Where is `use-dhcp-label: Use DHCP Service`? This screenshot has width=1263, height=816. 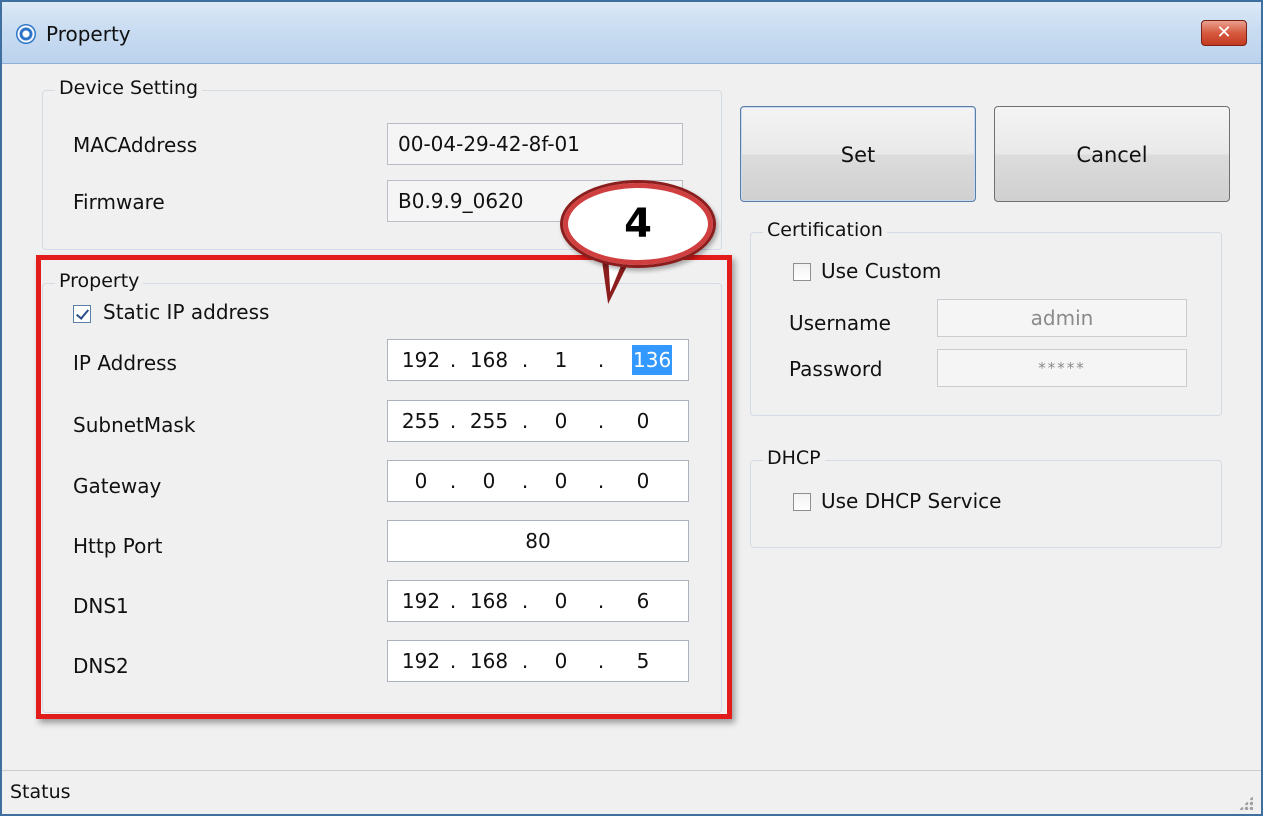
use-dhcp-label: Use DHCP Service is located at coordinates (911, 501).